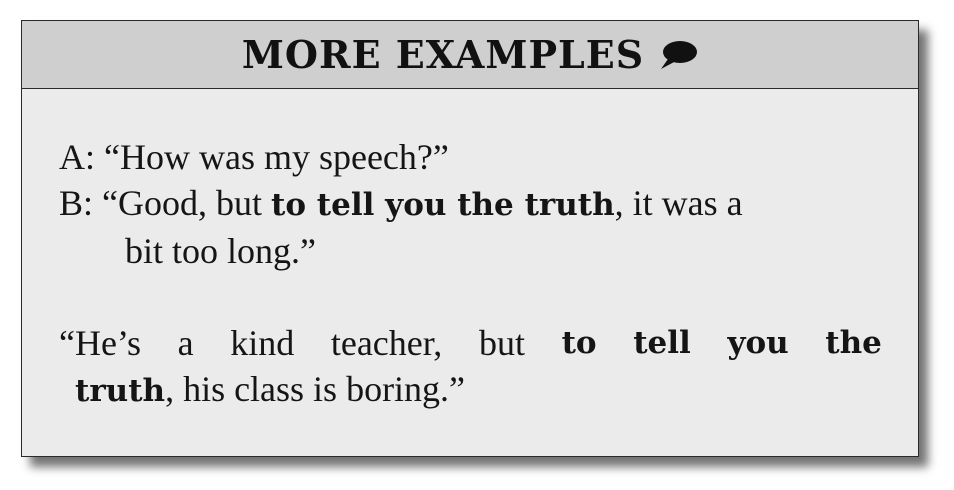 The height and width of the screenshot is (490, 954). Describe the element at coordinates (386, 343) in the screenshot. I see `example2-word: teacher,` at that location.